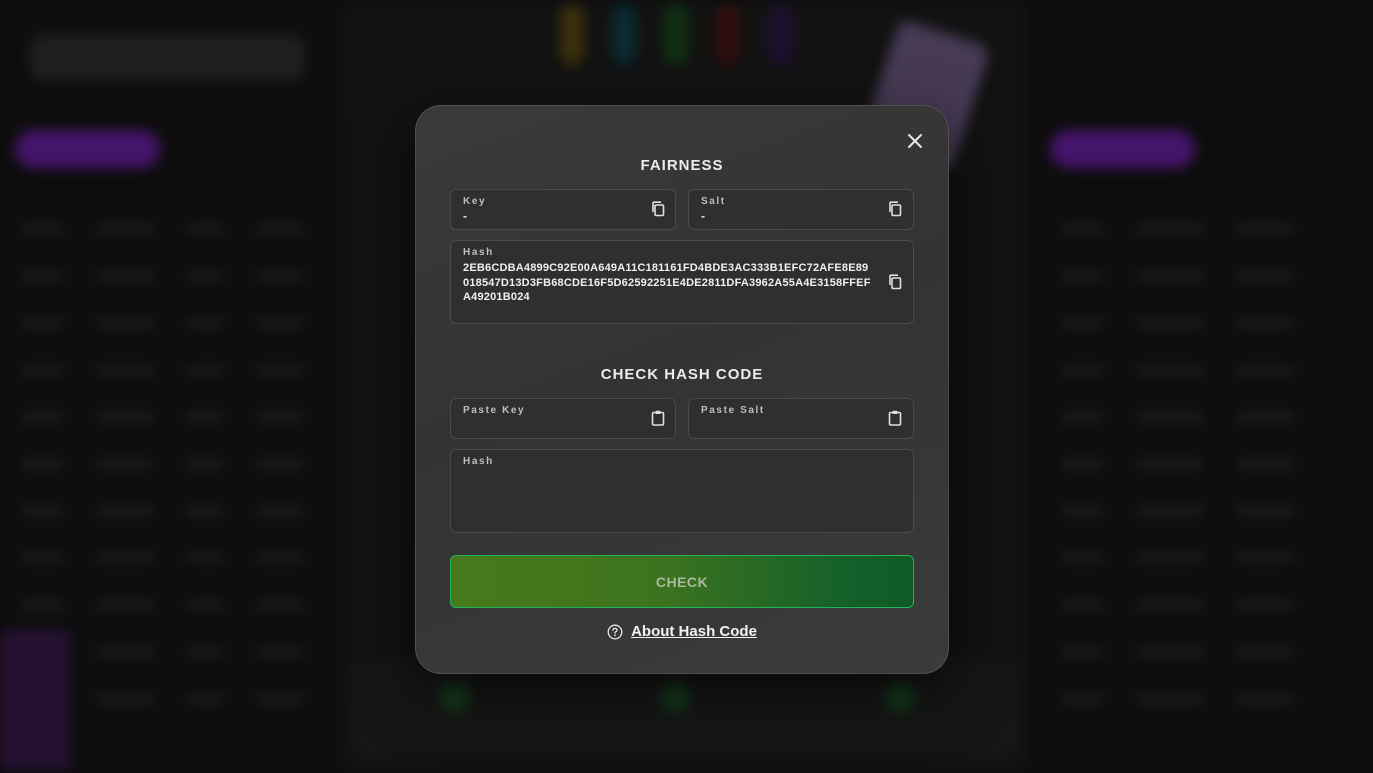 This screenshot has width=1373, height=773. Describe the element at coordinates (801, 209) in the screenshot. I see `salt-field: Salt -` at that location.